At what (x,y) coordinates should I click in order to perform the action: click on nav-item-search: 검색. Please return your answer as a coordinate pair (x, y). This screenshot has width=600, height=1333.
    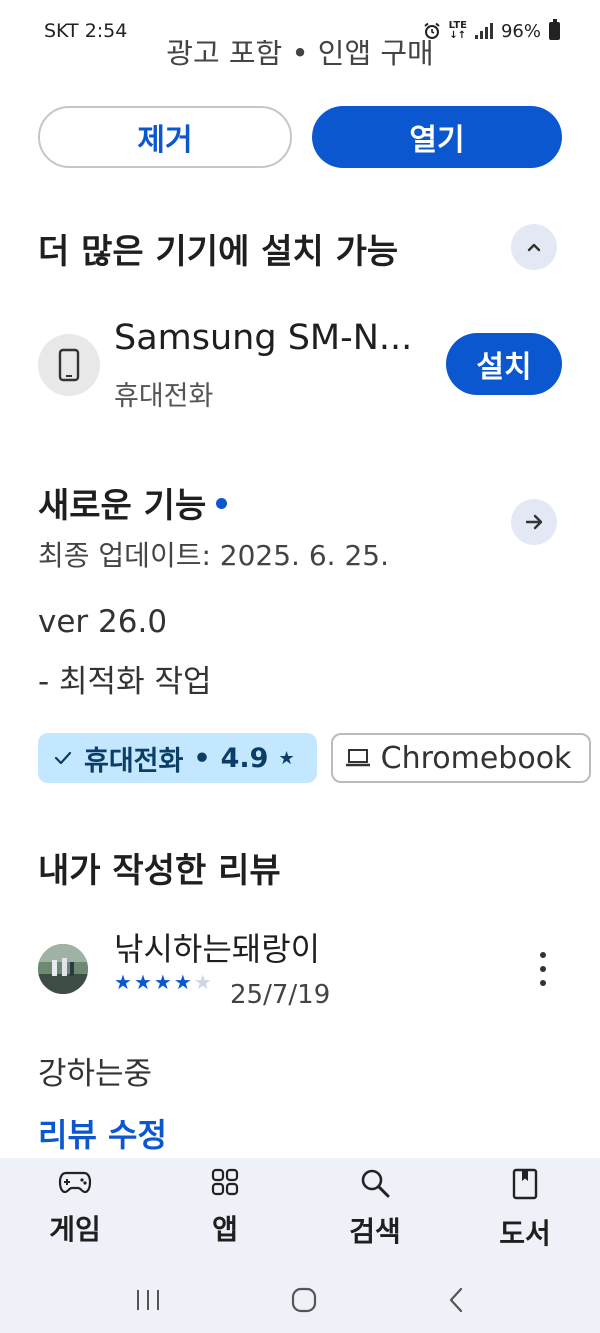
    Looking at the image, I should click on (375, 1212).